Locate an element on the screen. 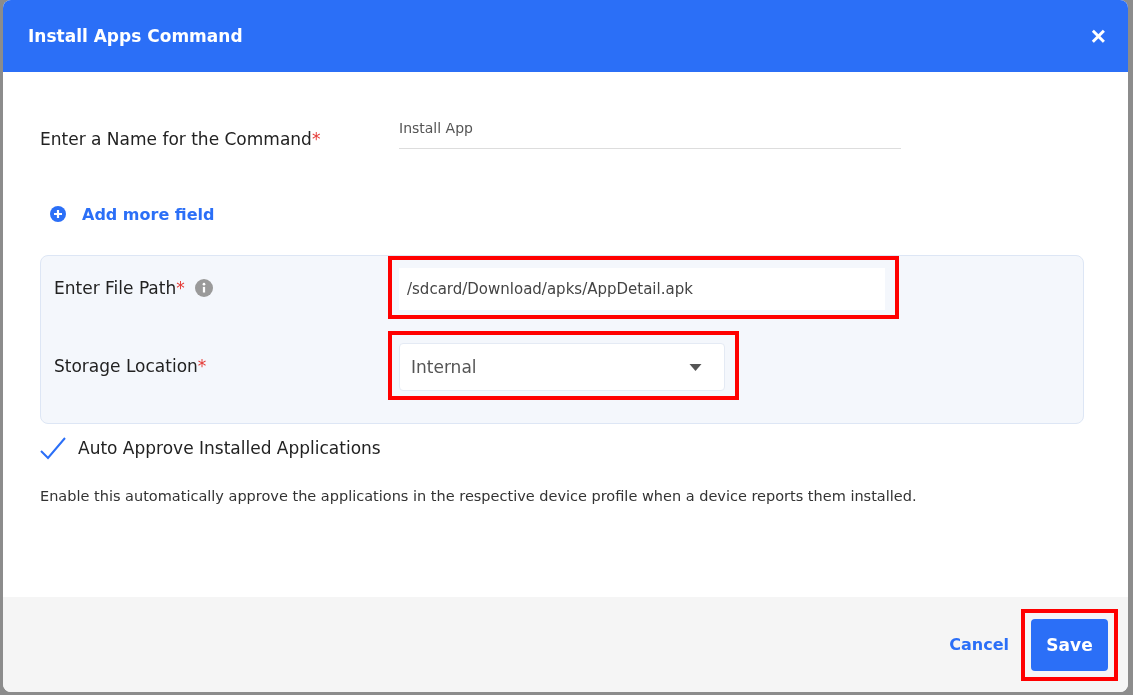 This screenshot has height=695, width=1133. caret-icon is located at coordinates (695, 367).